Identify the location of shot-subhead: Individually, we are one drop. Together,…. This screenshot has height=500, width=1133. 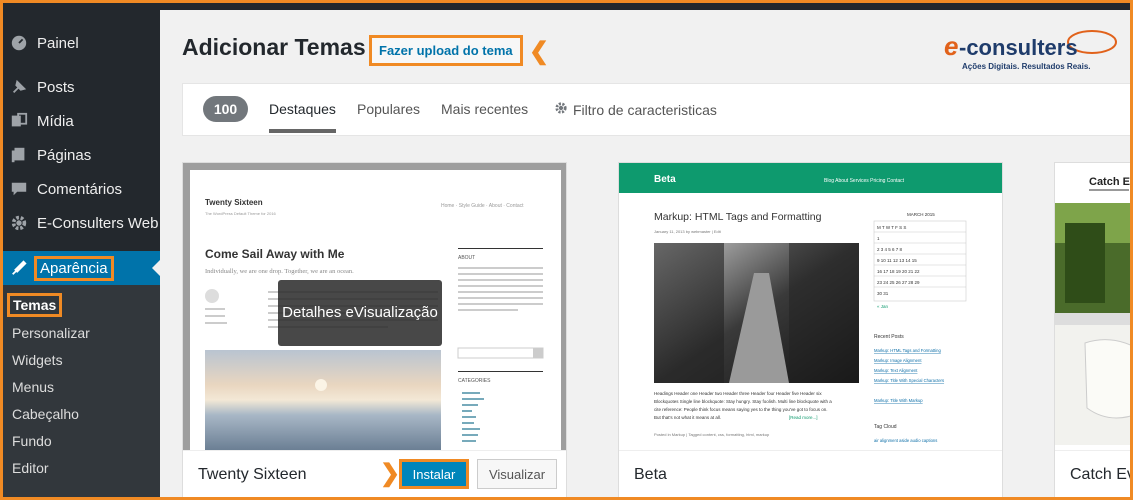
(279, 271).